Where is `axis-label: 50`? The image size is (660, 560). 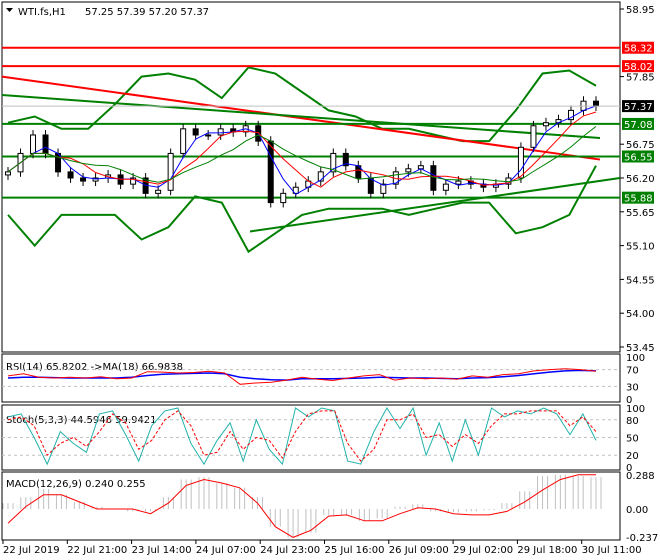 axis-label: 50 is located at coordinates (632, 439).